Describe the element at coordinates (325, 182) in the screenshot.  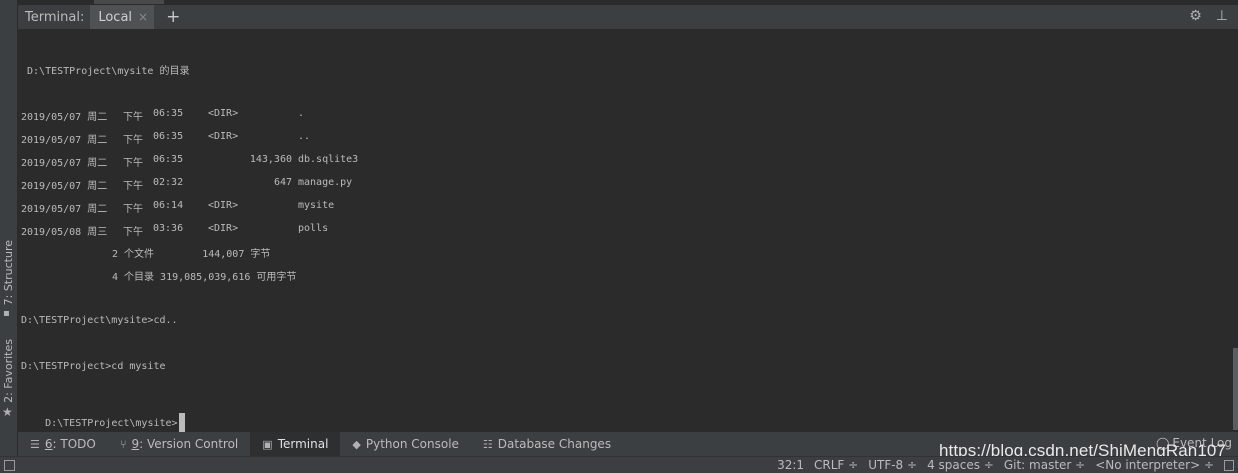
I see `listing-name: manage.py` at that location.